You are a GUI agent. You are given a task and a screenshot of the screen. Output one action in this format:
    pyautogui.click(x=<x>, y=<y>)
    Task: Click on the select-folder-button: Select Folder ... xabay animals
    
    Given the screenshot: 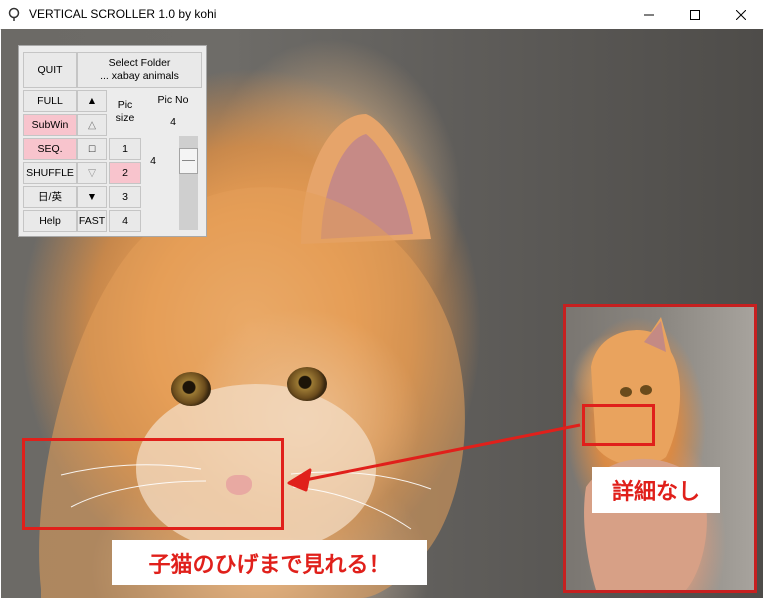 What is the action you would take?
    pyautogui.click(x=139, y=70)
    